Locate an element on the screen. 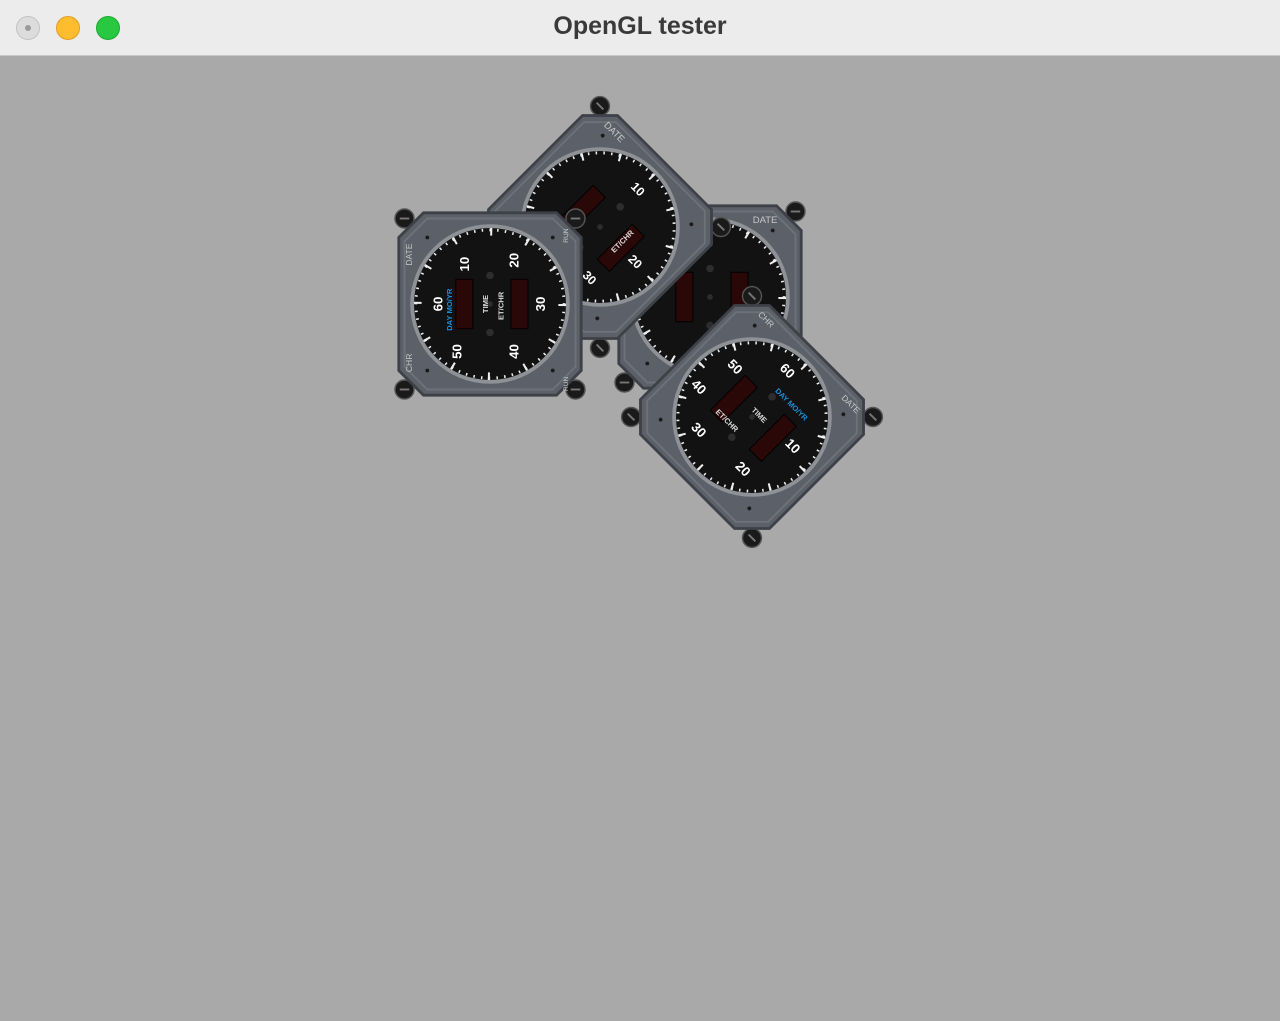 This screenshot has height=1021, width=1280. dial-number: 10 is located at coordinates (464, 264).